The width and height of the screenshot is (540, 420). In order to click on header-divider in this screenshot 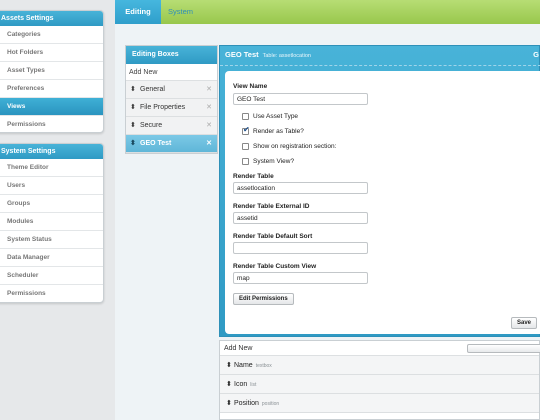, I will do `click(380, 65)`.